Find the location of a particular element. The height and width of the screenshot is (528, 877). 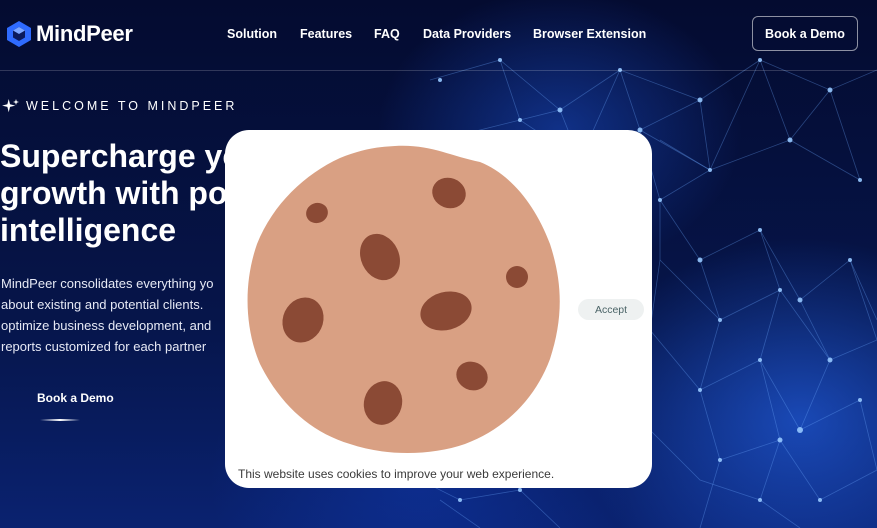

brand-name: MindPeer is located at coordinates (84, 33).